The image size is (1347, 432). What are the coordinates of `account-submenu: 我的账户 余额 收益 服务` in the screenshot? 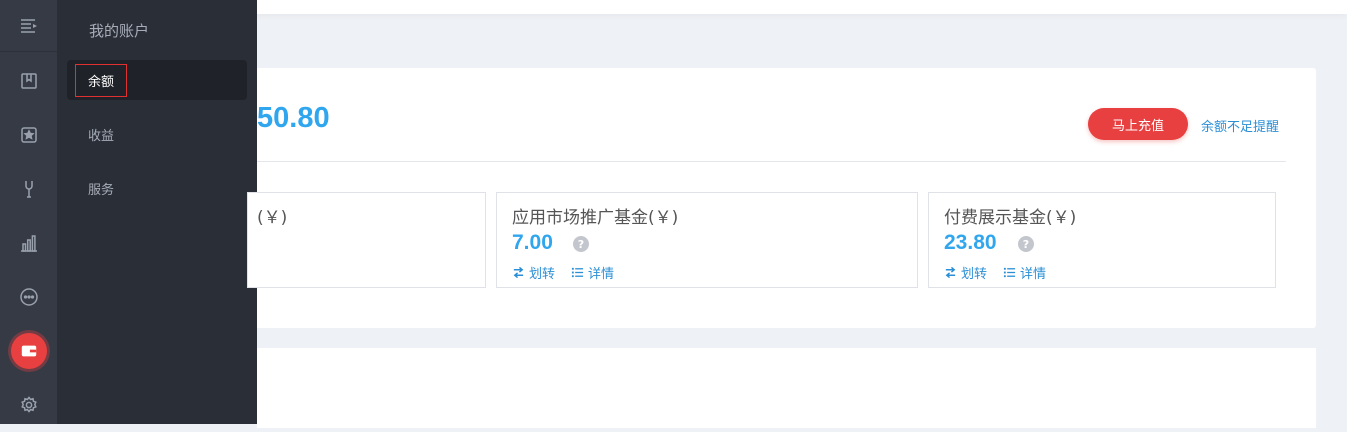 It's located at (157, 212).